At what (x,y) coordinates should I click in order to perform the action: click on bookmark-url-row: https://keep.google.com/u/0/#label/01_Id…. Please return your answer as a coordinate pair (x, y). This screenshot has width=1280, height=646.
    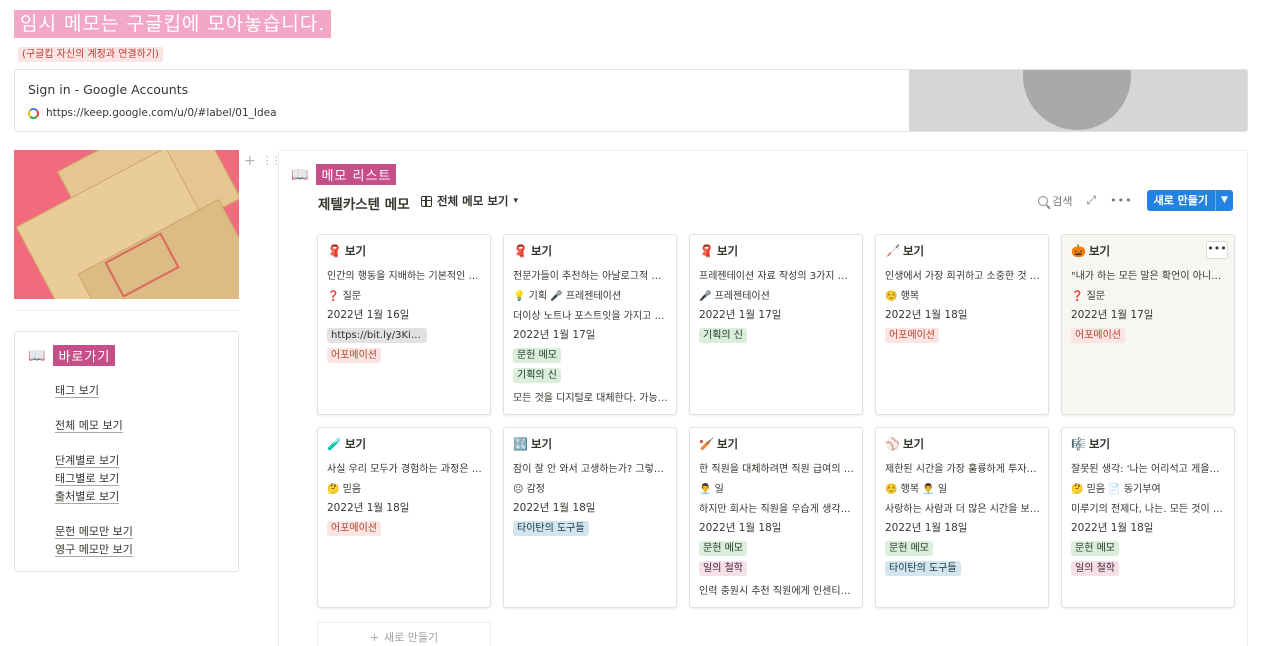
    Looking at the image, I should click on (152, 113).